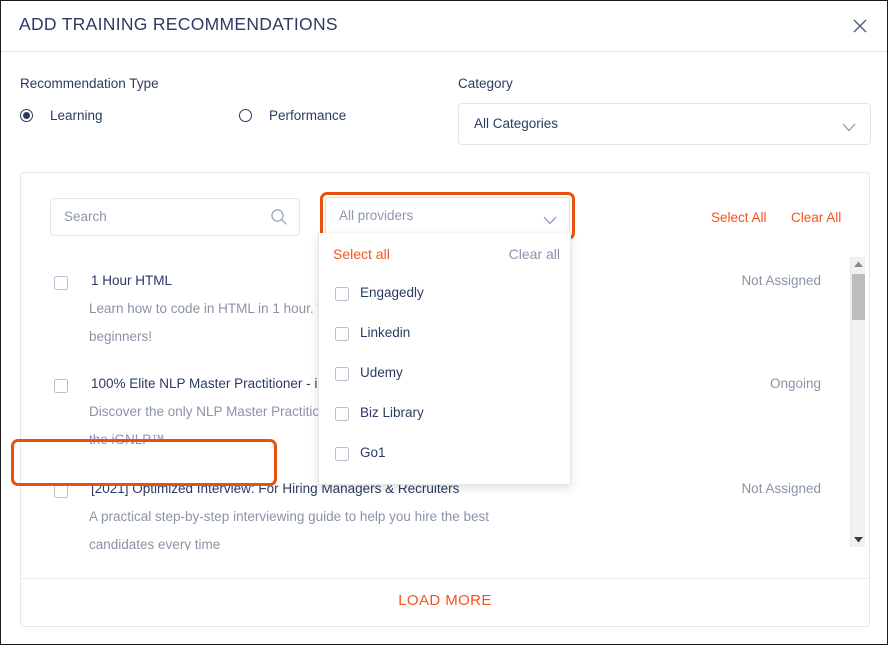 Image resolution: width=888 pixels, height=645 pixels. I want to click on radio-learning: Learning, so click(61, 115).